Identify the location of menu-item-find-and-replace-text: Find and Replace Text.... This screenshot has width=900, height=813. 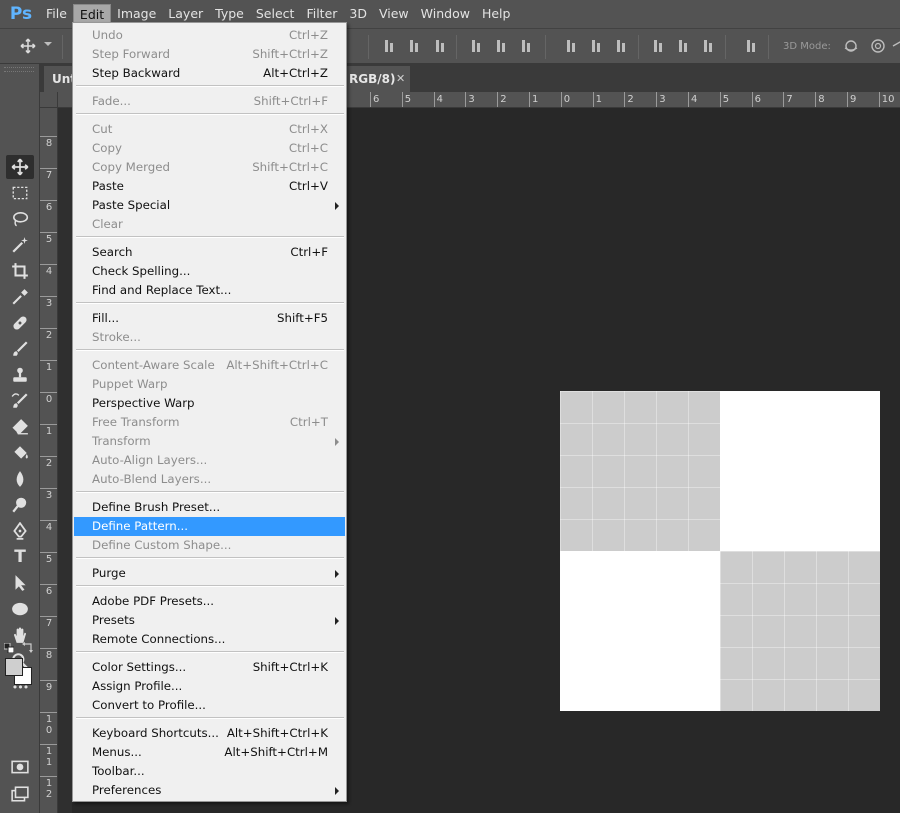
(209, 290).